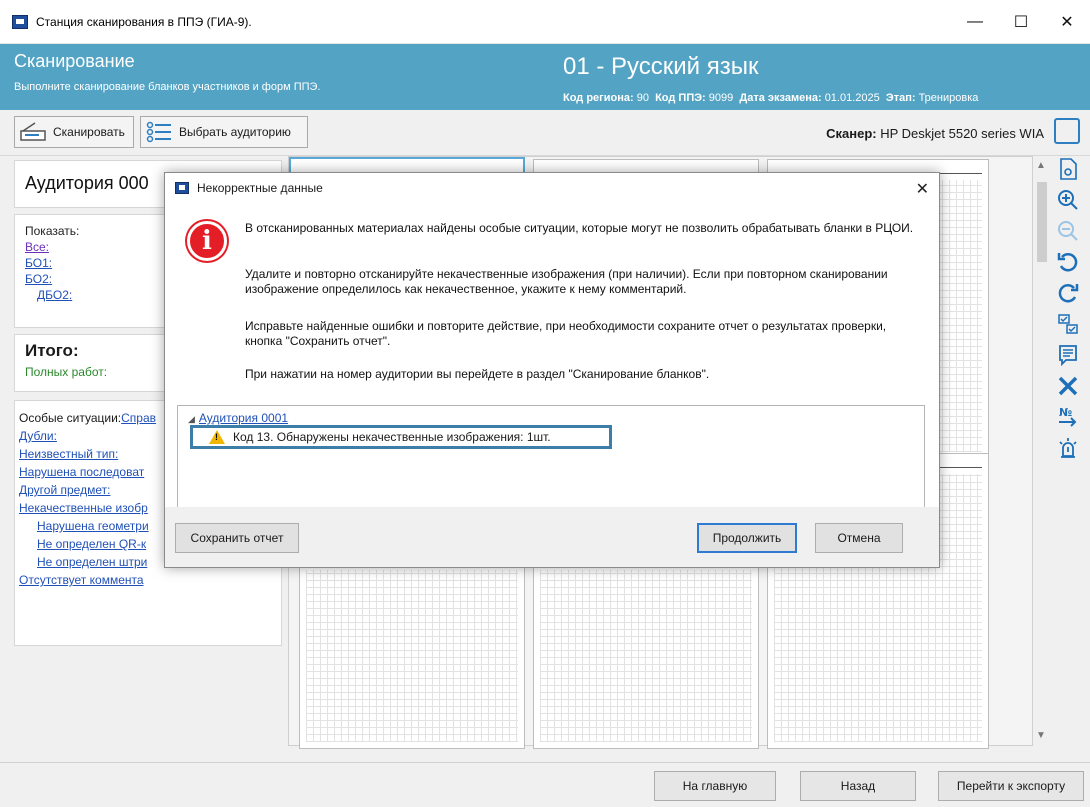 This screenshot has height=807, width=1090. Describe the element at coordinates (552, 188) in the screenshot. I see `dialog-titlebar: Некорректные данные` at that location.